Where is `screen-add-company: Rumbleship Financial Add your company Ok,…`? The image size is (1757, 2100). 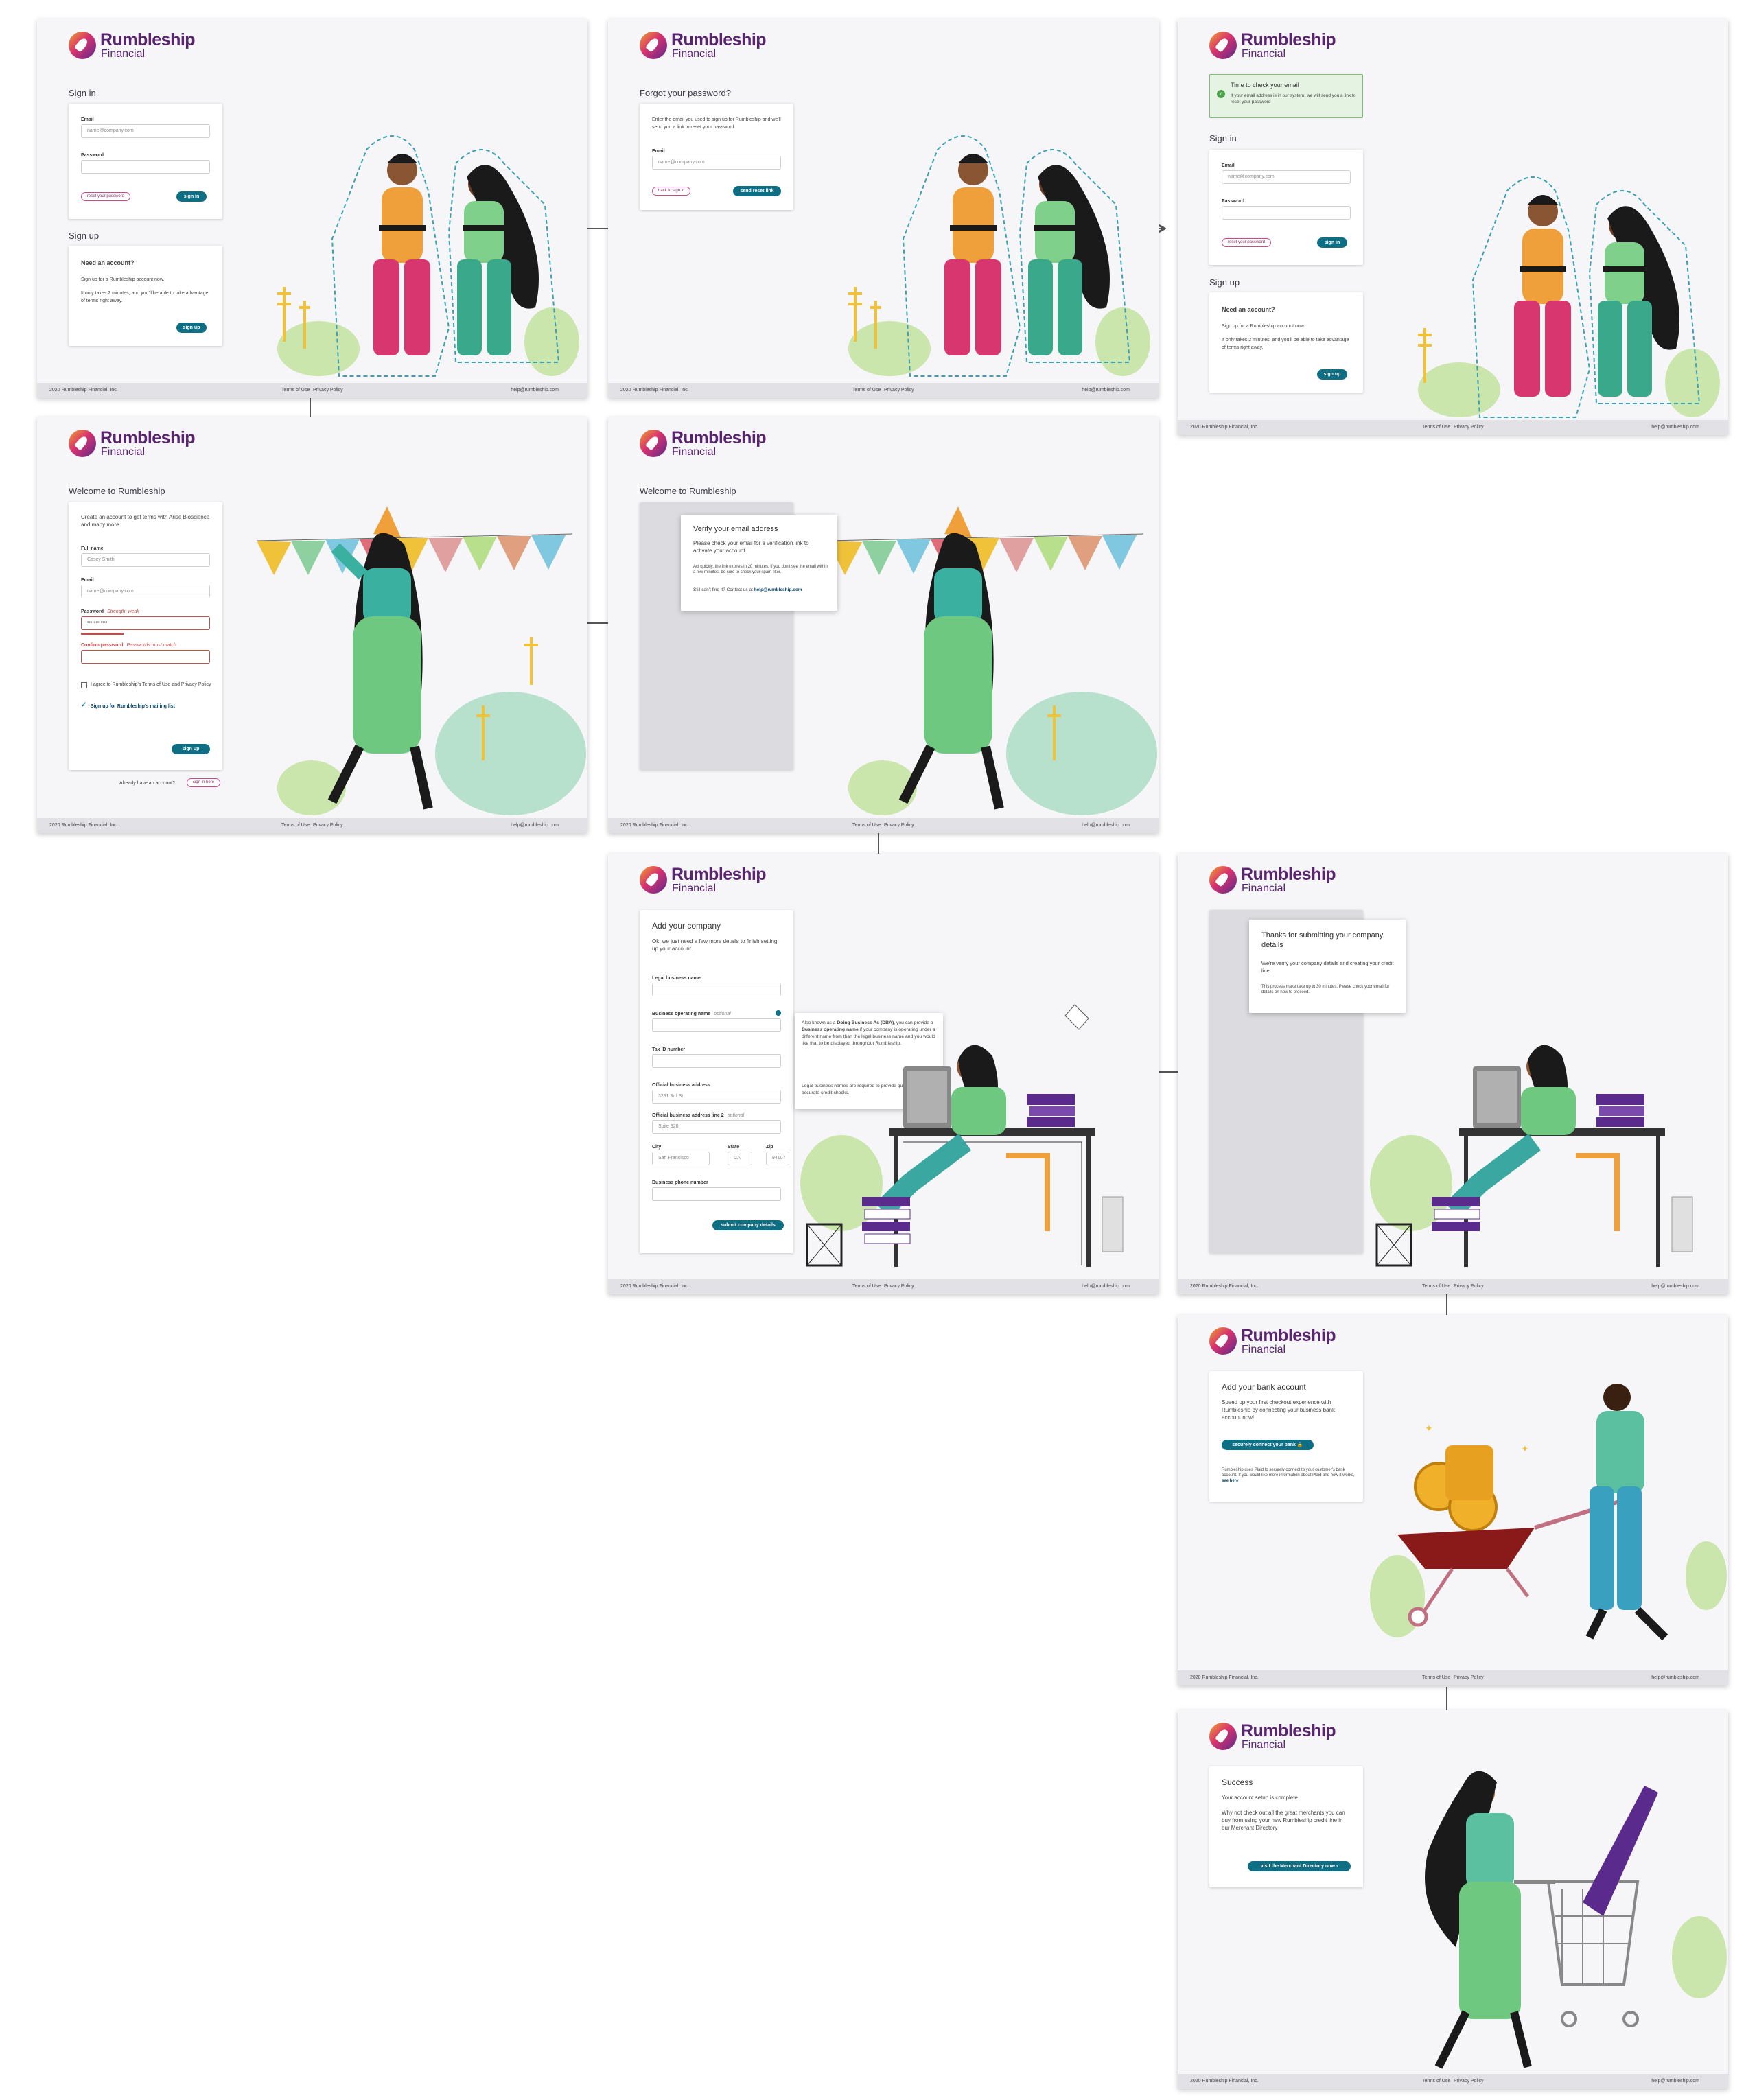 screen-add-company: Rumbleship Financial Add your company Ok,… is located at coordinates (883, 1074).